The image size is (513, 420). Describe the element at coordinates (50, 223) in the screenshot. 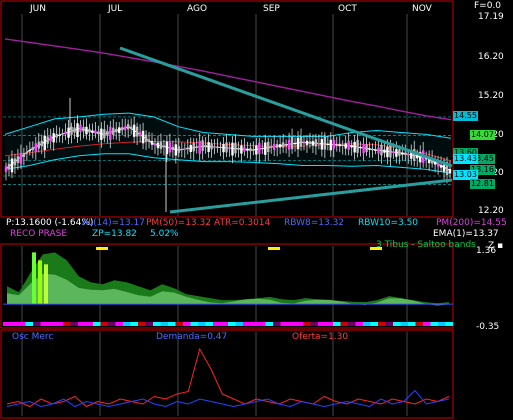

I see `info-price: P:13.1600 (-1.64%)` at that location.